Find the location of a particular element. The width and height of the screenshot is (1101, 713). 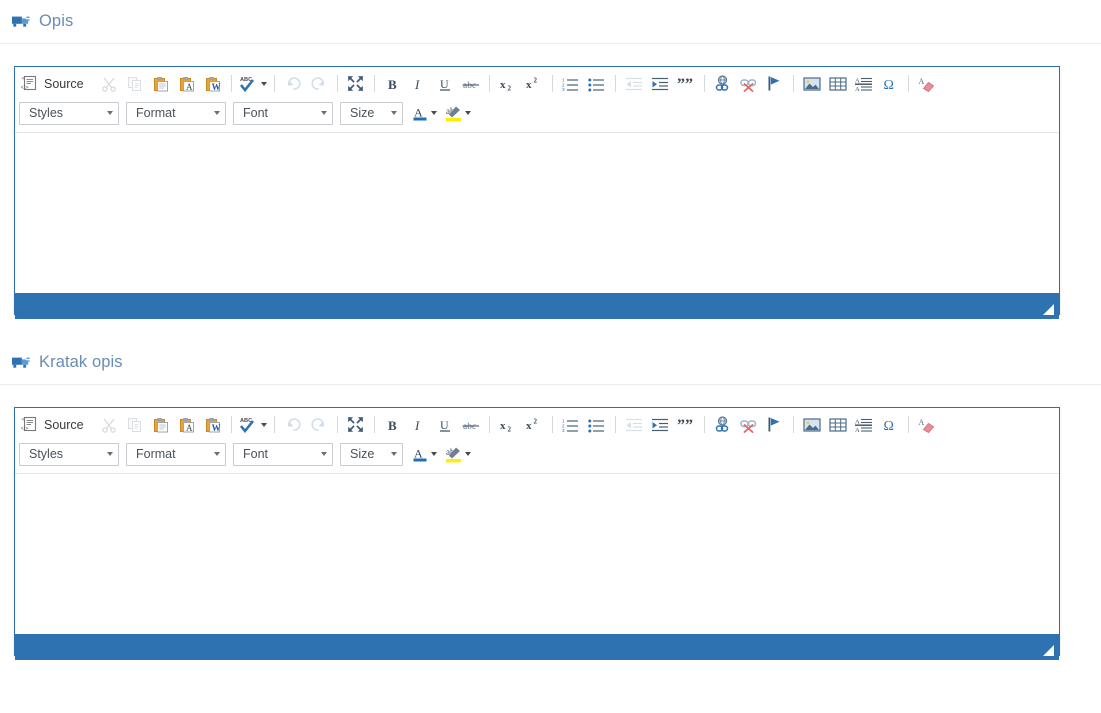

blockquote-icon: ” ” is located at coordinates (685, 425).